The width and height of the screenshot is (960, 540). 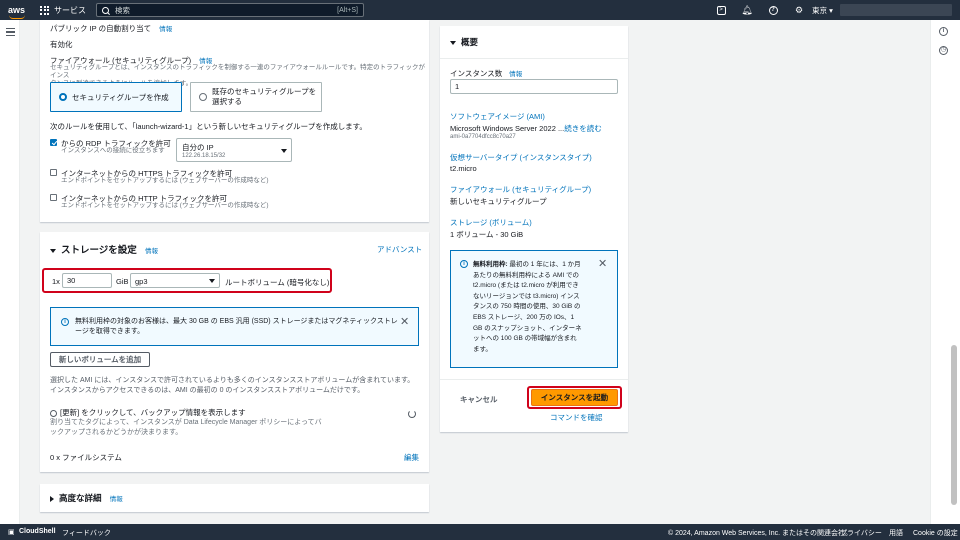 What do you see at coordinates (100, 359) in the screenshot?
I see `add-volume-button: 新しいボリュームを追加` at bounding box center [100, 359].